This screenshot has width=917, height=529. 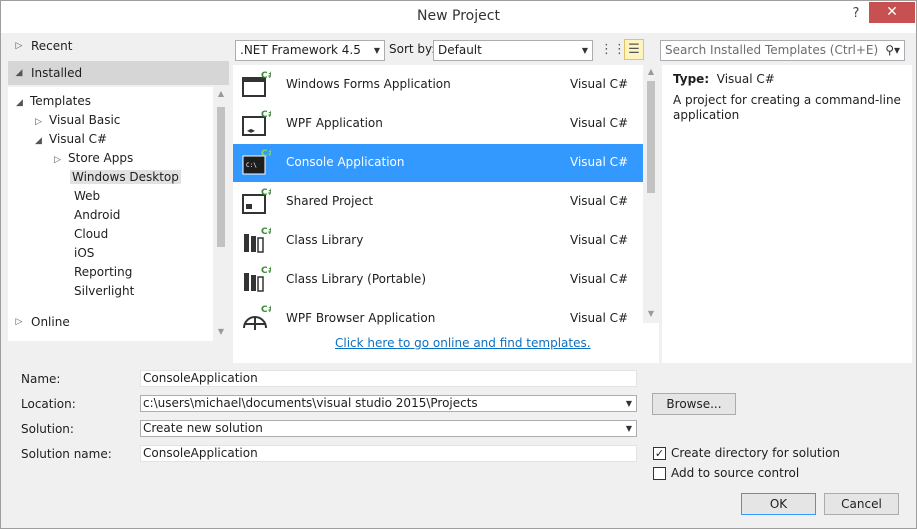 What do you see at coordinates (57, 73) in the screenshot?
I see `installed-label: Installed` at bounding box center [57, 73].